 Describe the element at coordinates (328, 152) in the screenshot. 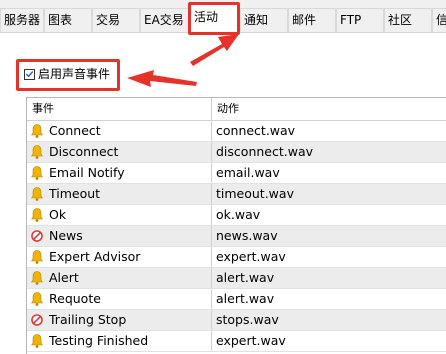

I see `event-action: disconnect.wav` at that location.